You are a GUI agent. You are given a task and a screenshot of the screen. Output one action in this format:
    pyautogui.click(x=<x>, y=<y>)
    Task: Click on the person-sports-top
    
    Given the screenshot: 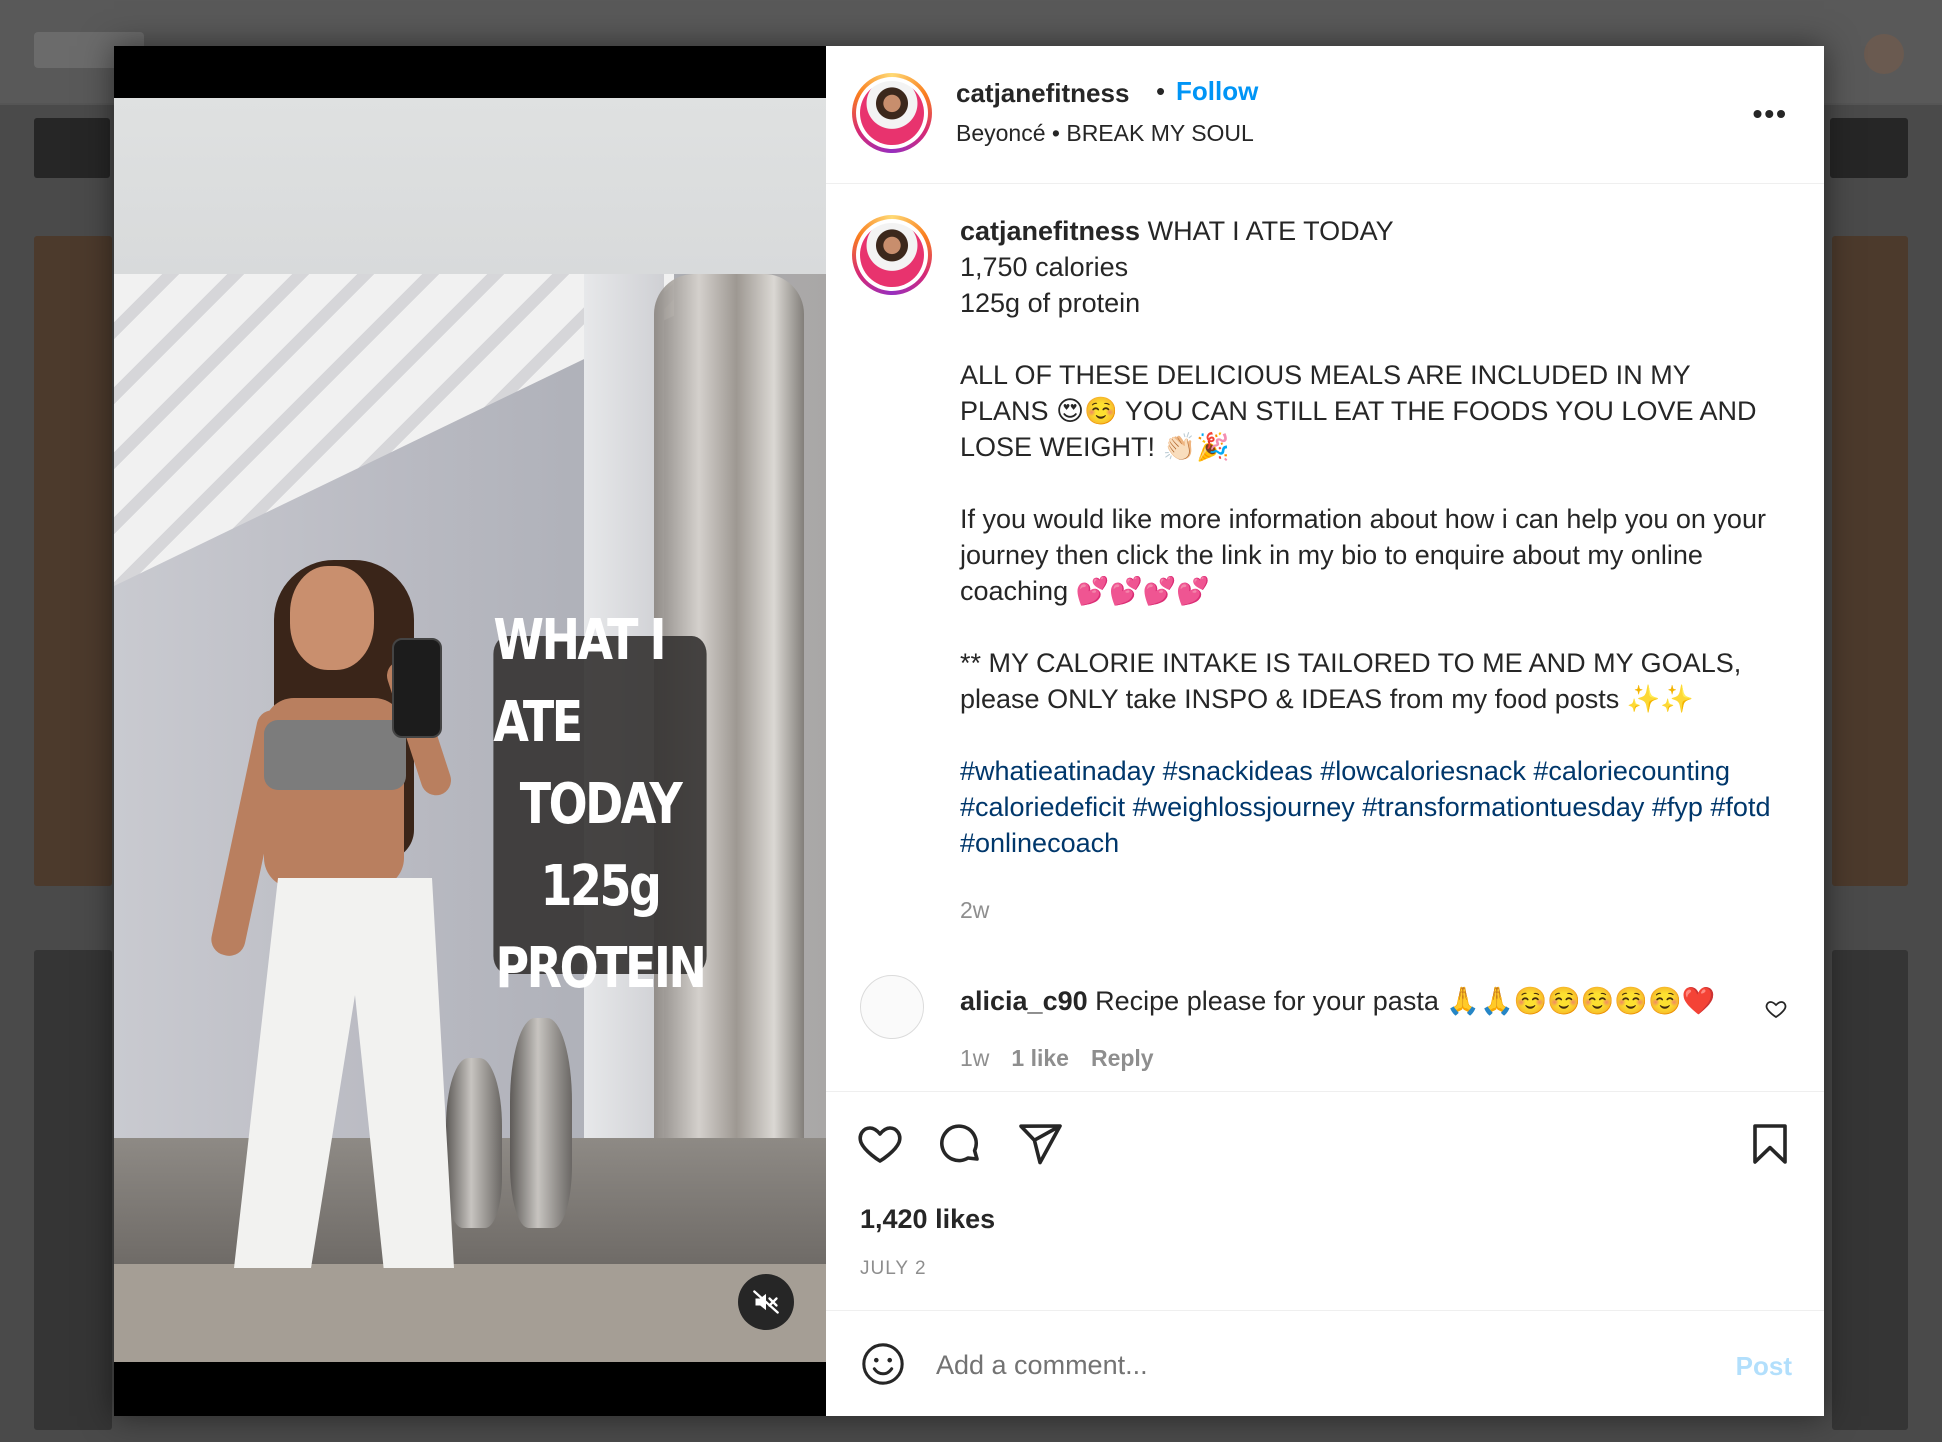 What is the action you would take?
    pyautogui.click(x=335, y=755)
    